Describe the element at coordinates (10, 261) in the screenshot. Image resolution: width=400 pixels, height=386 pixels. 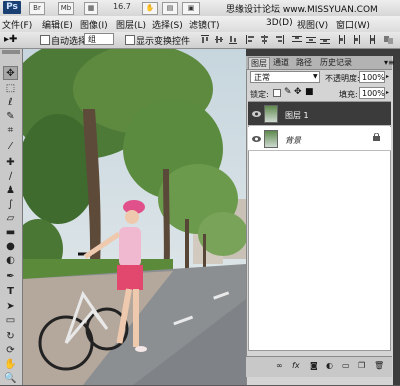
I see `dodge-tool-icon: ◐` at that location.